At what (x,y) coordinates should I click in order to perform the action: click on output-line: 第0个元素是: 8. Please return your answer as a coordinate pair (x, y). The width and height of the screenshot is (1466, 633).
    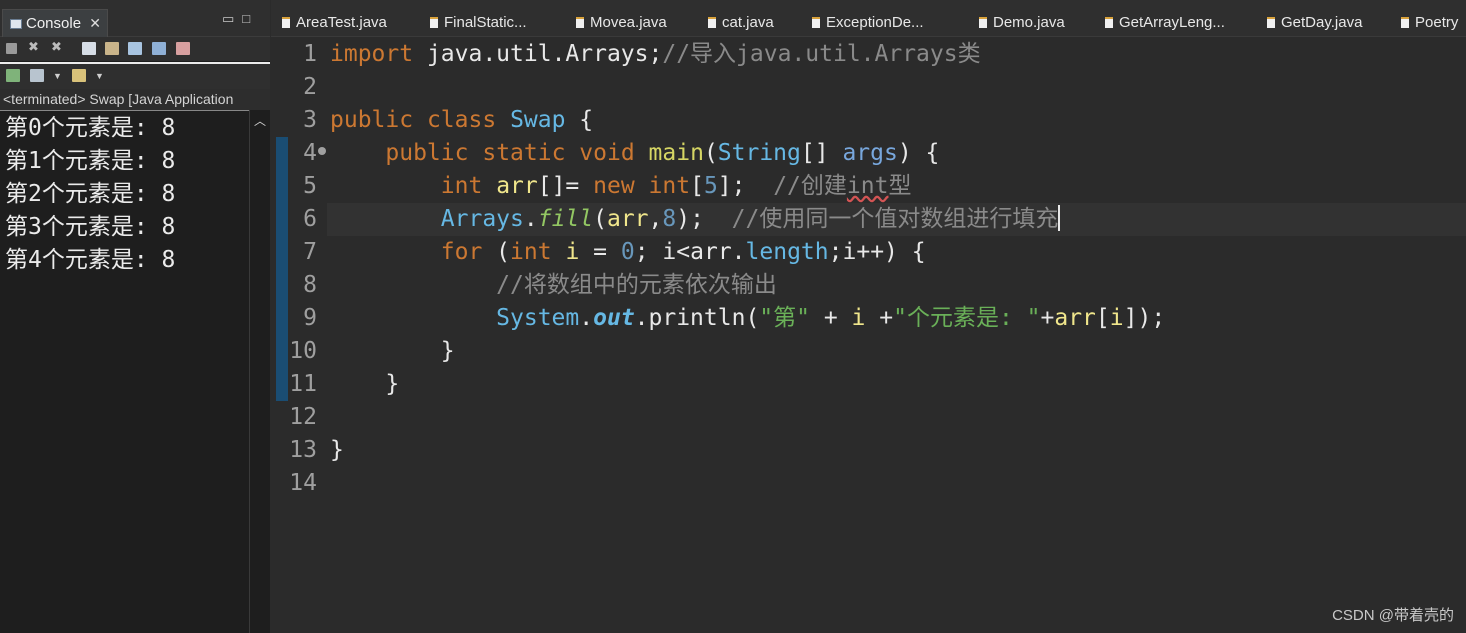
    Looking at the image, I should click on (90, 128).